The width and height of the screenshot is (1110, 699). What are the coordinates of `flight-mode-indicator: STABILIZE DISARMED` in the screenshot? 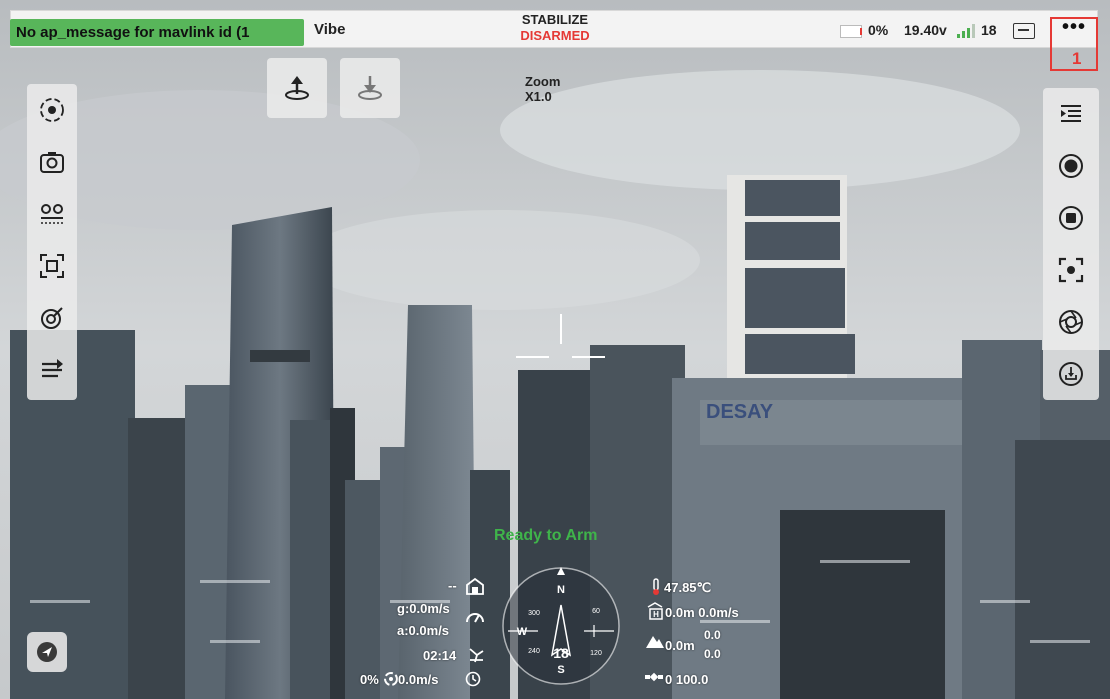 It's located at (555, 28).